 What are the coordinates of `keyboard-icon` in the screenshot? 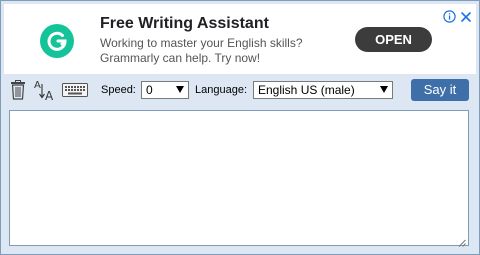 It's located at (75, 92).